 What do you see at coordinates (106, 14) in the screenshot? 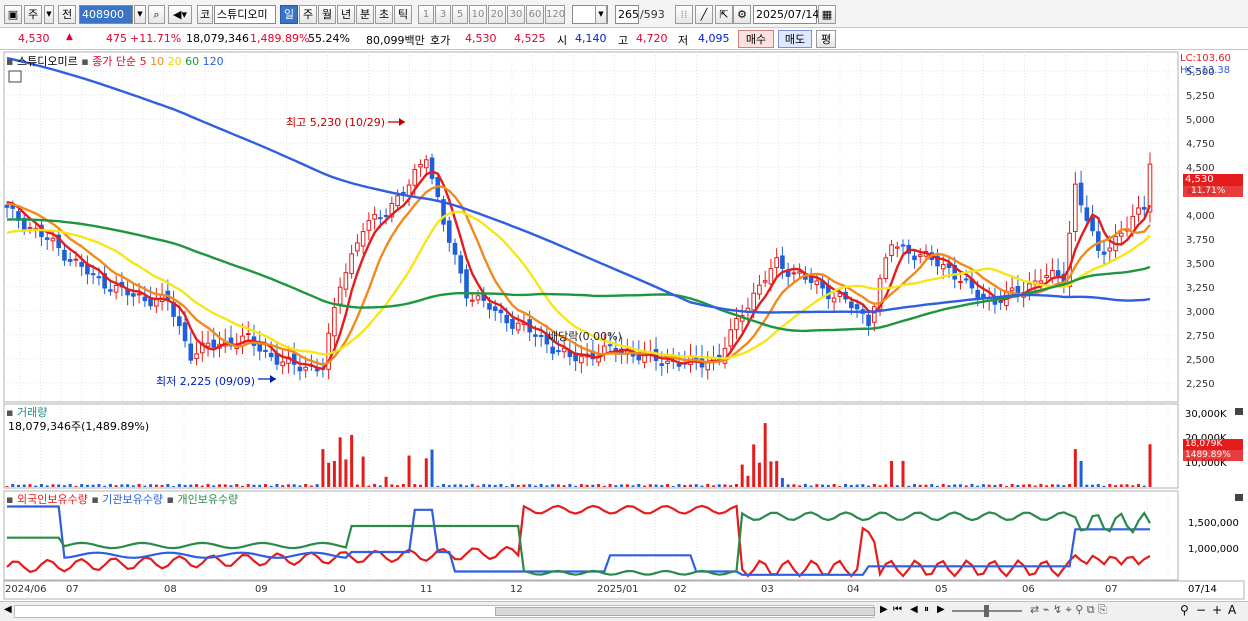
I see `stock-code-input: 408900` at bounding box center [106, 14].